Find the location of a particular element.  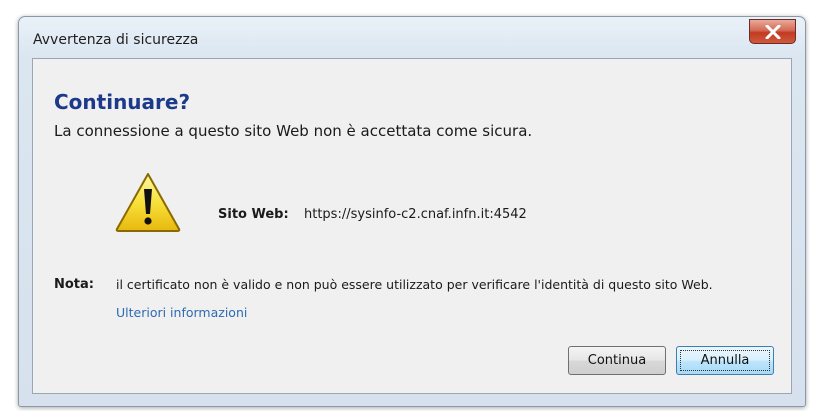

focus-rect is located at coordinates (725, 360).